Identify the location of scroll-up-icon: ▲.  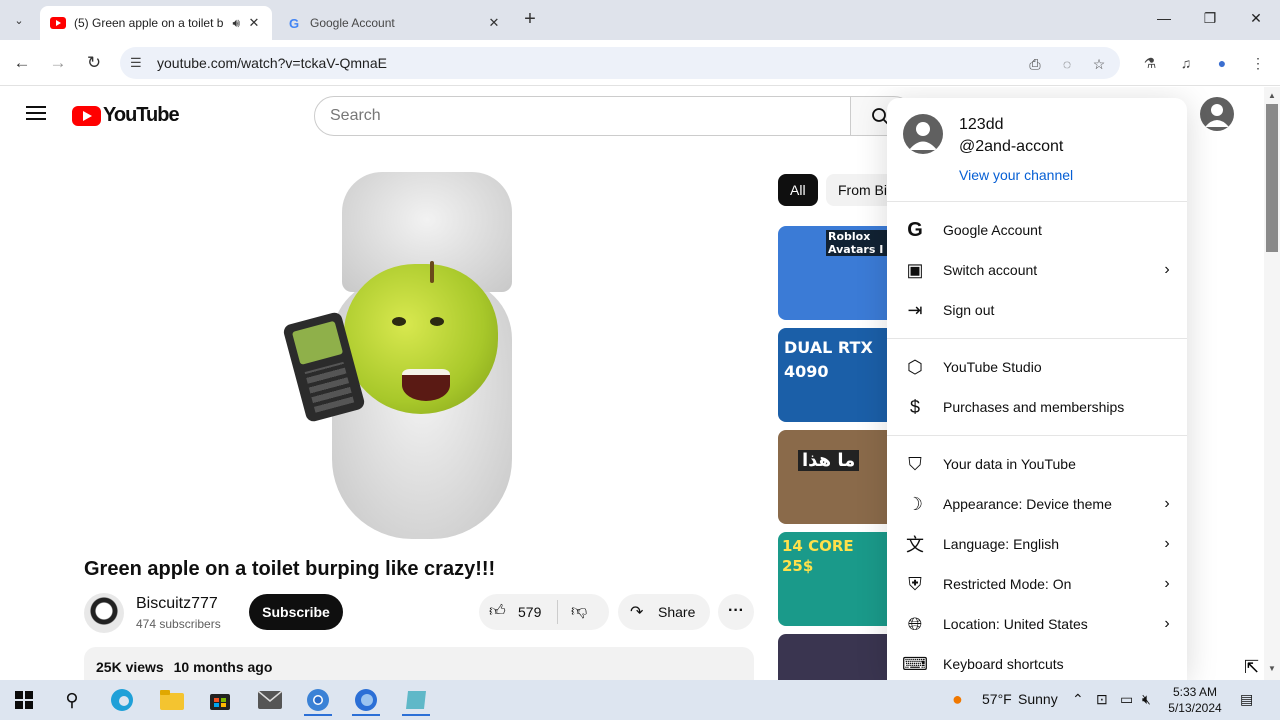
(1272, 95).